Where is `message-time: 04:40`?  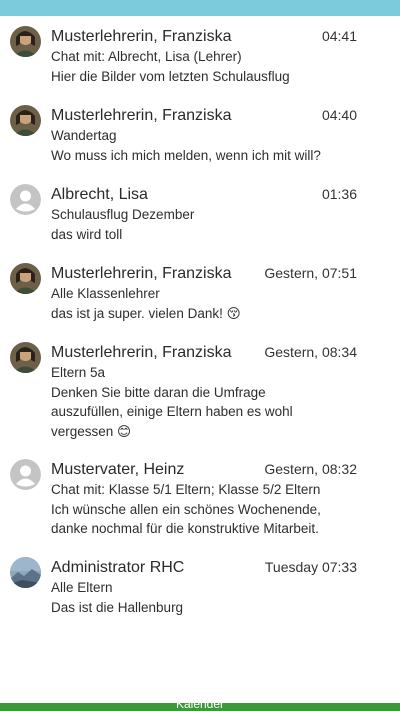
message-time: 04:40 is located at coordinates (339, 115).